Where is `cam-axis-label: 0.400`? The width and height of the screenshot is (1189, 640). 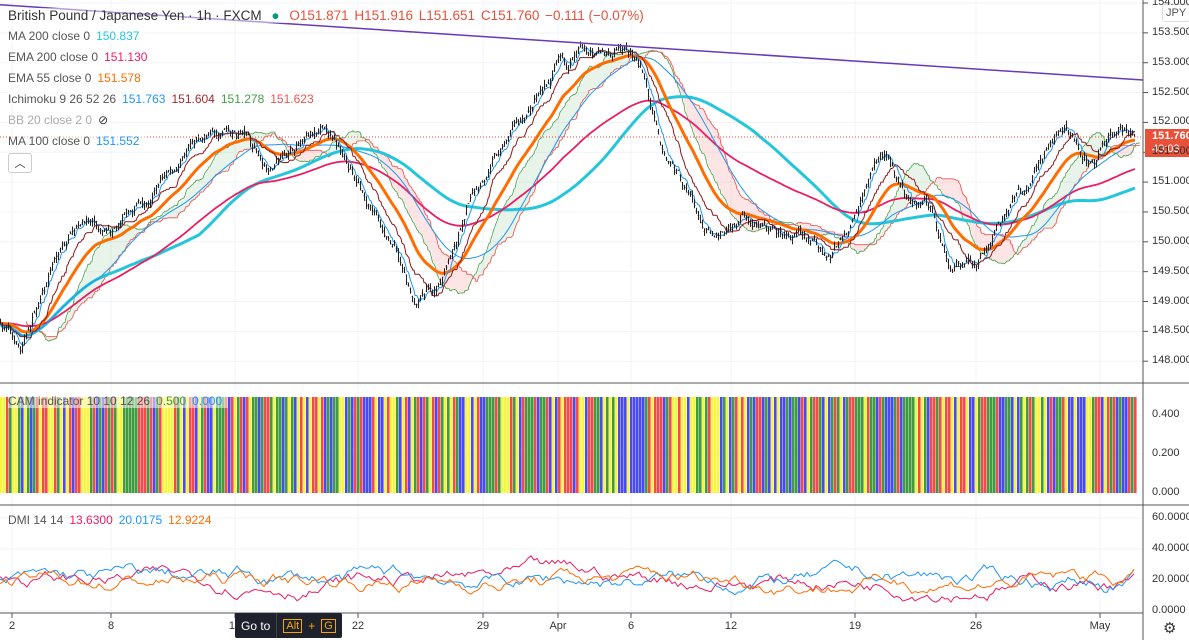 cam-axis-label: 0.400 is located at coordinates (1166, 414).